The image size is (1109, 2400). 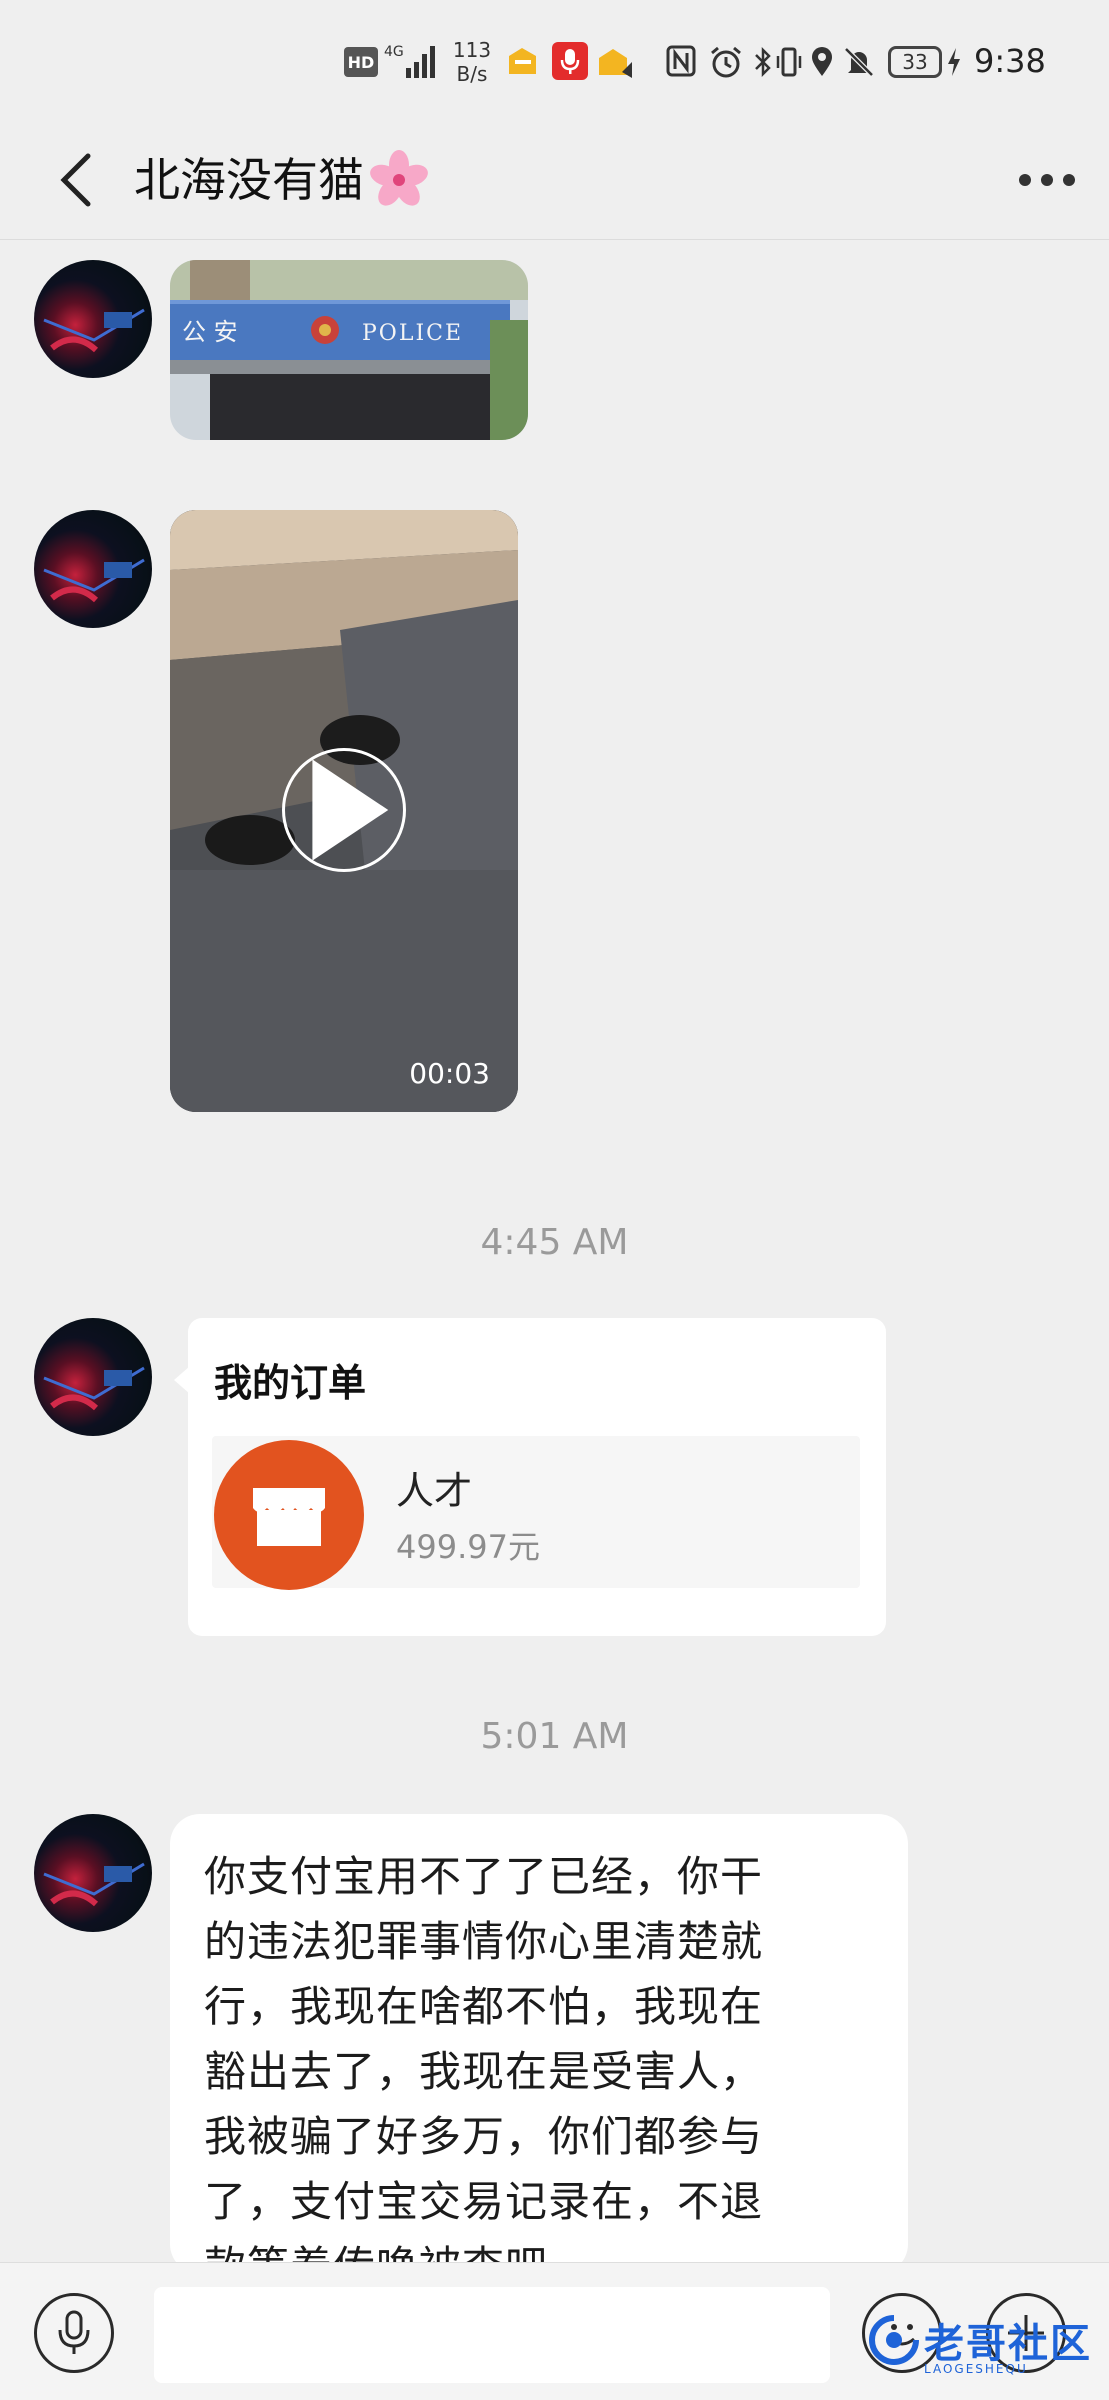 What do you see at coordinates (763, 62) in the screenshot?
I see `bluetooth-icon` at bounding box center [763, 62].